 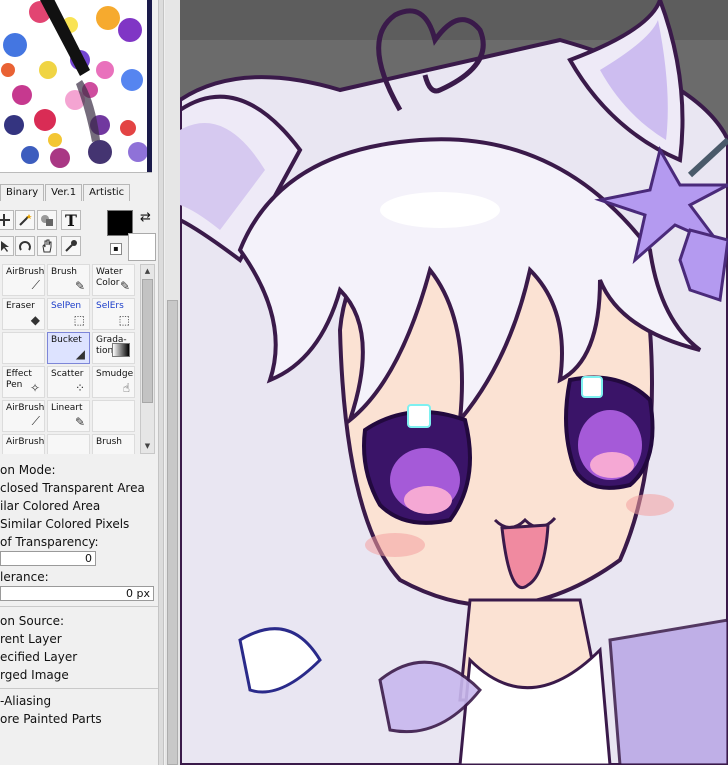 I want to click on transparency-label: of Transparency:, so click(x=49, y=542).